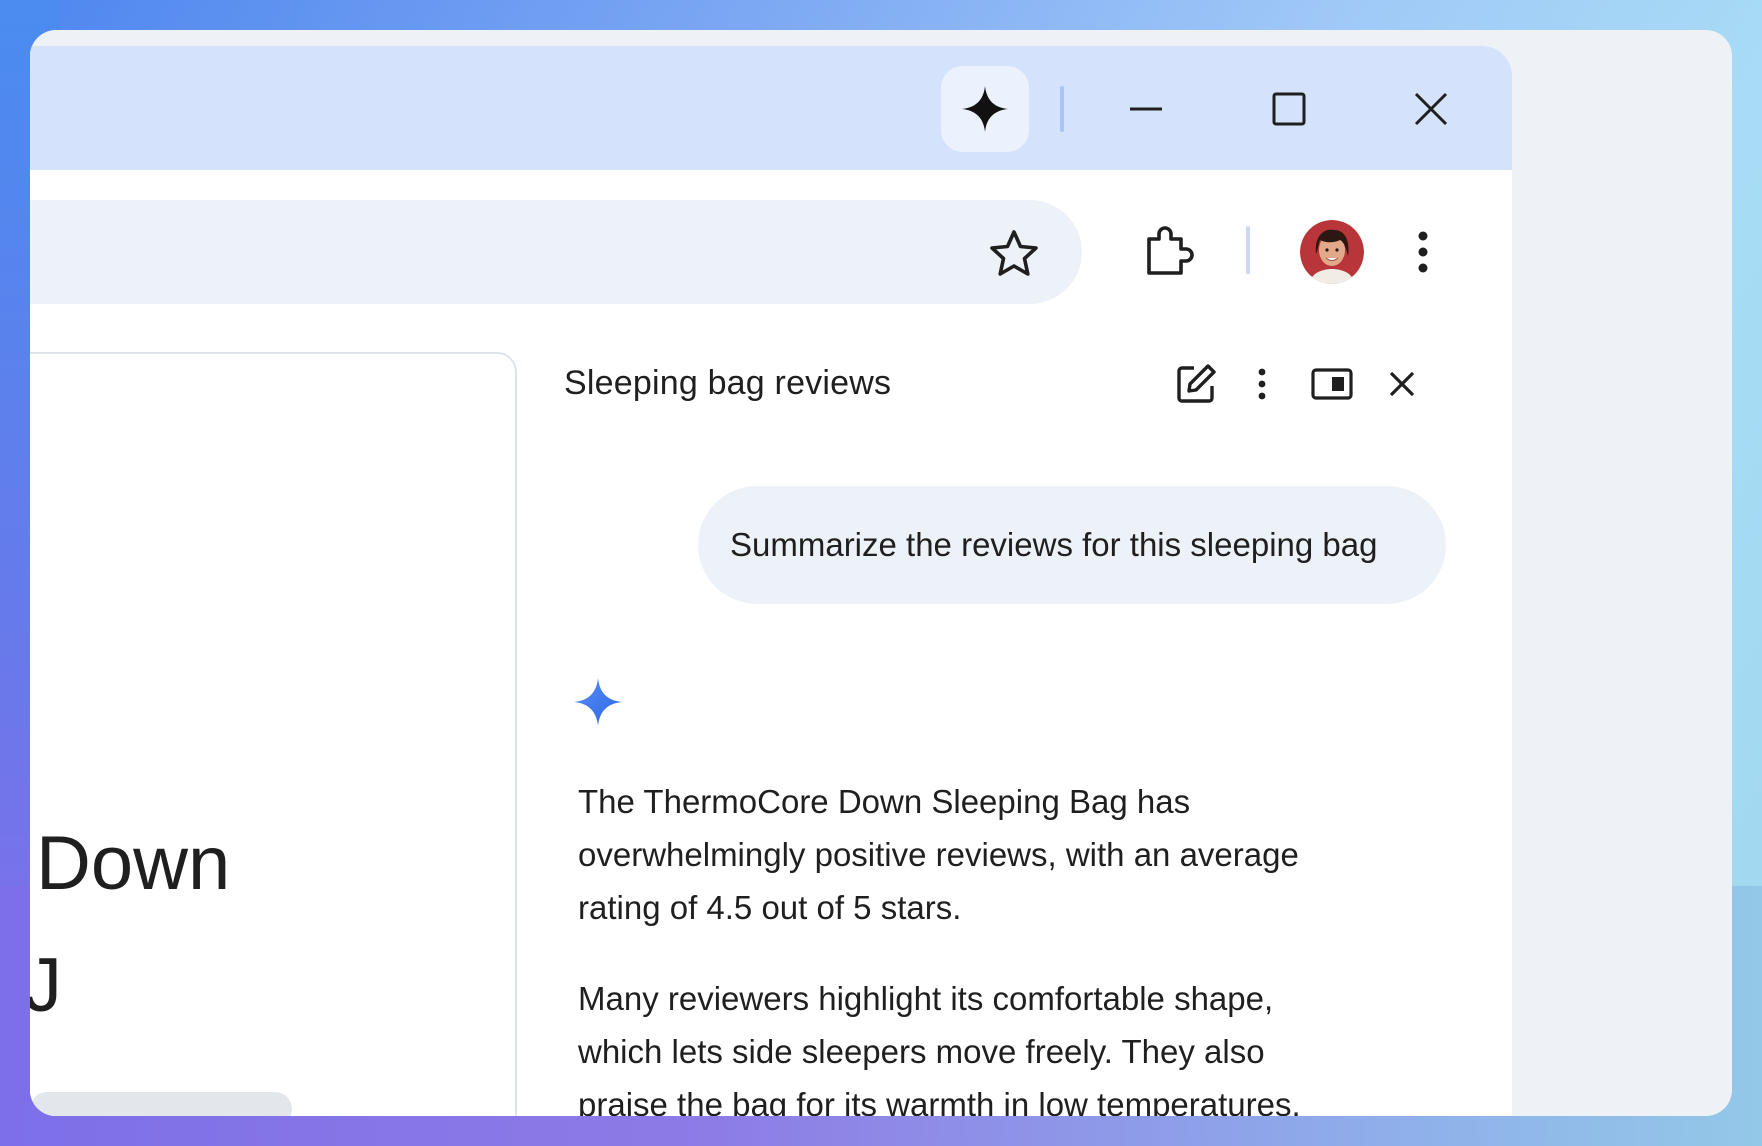 Image resolution: width=1762 pixels, height=1146 pixels. I want to click on minimize-icon, so click(1146, 109).